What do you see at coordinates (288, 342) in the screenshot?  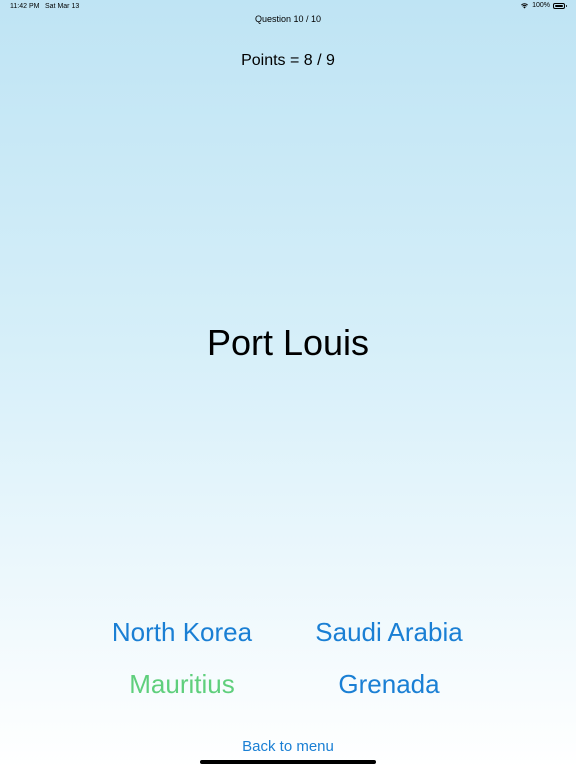 I see `capital-question: Port Louis` at bounding box center [288, 342].